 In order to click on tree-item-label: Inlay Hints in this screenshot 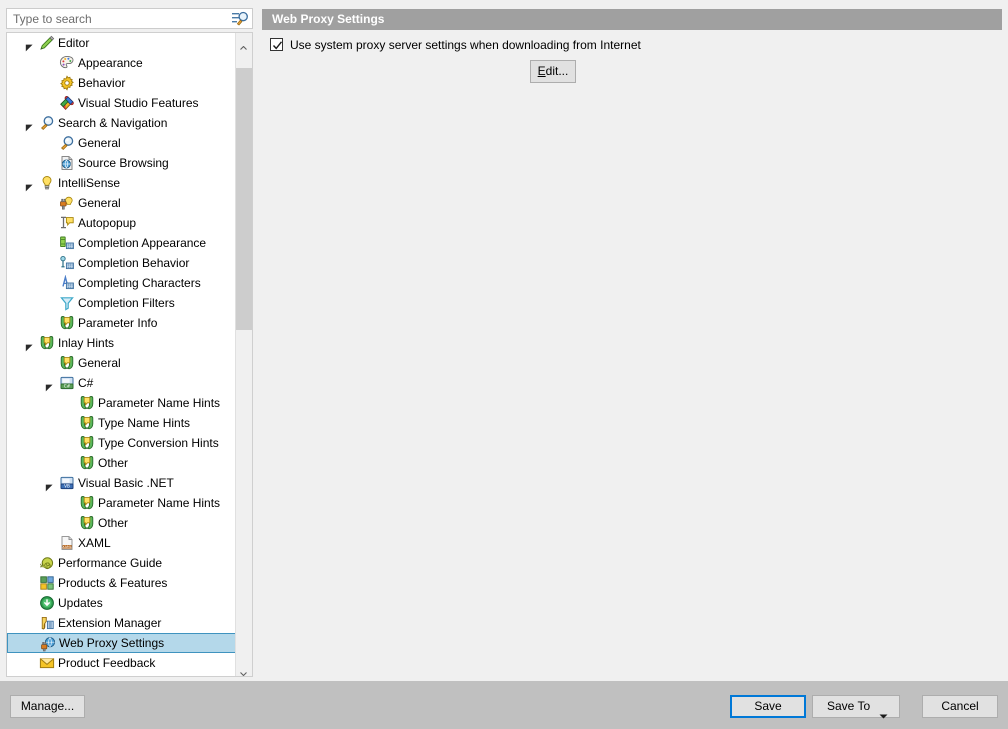, I will do `click(86, 343)`.